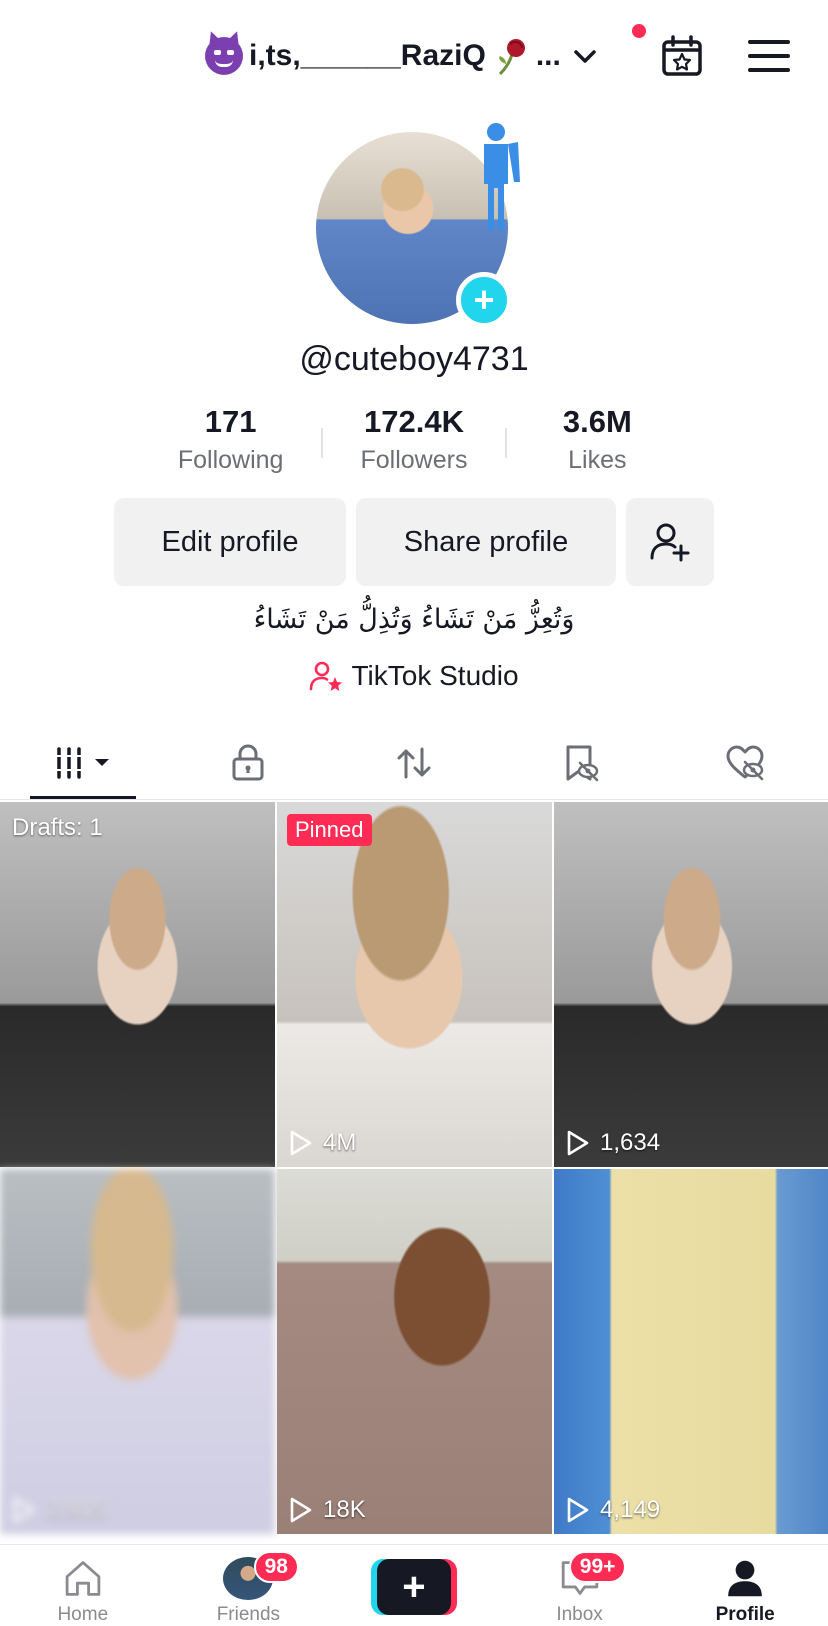  I want to click on nav-home: Home, so click(83, 1585).